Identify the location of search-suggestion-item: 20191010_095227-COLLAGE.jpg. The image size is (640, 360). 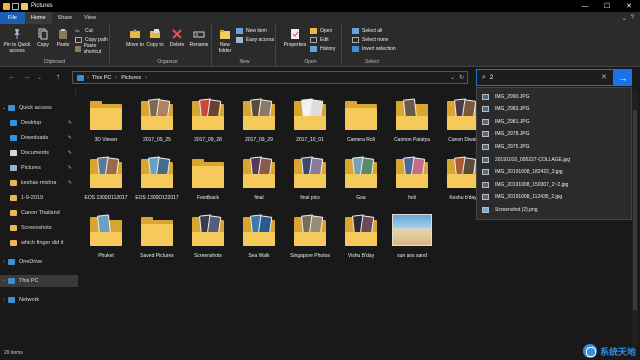
(555, 159).